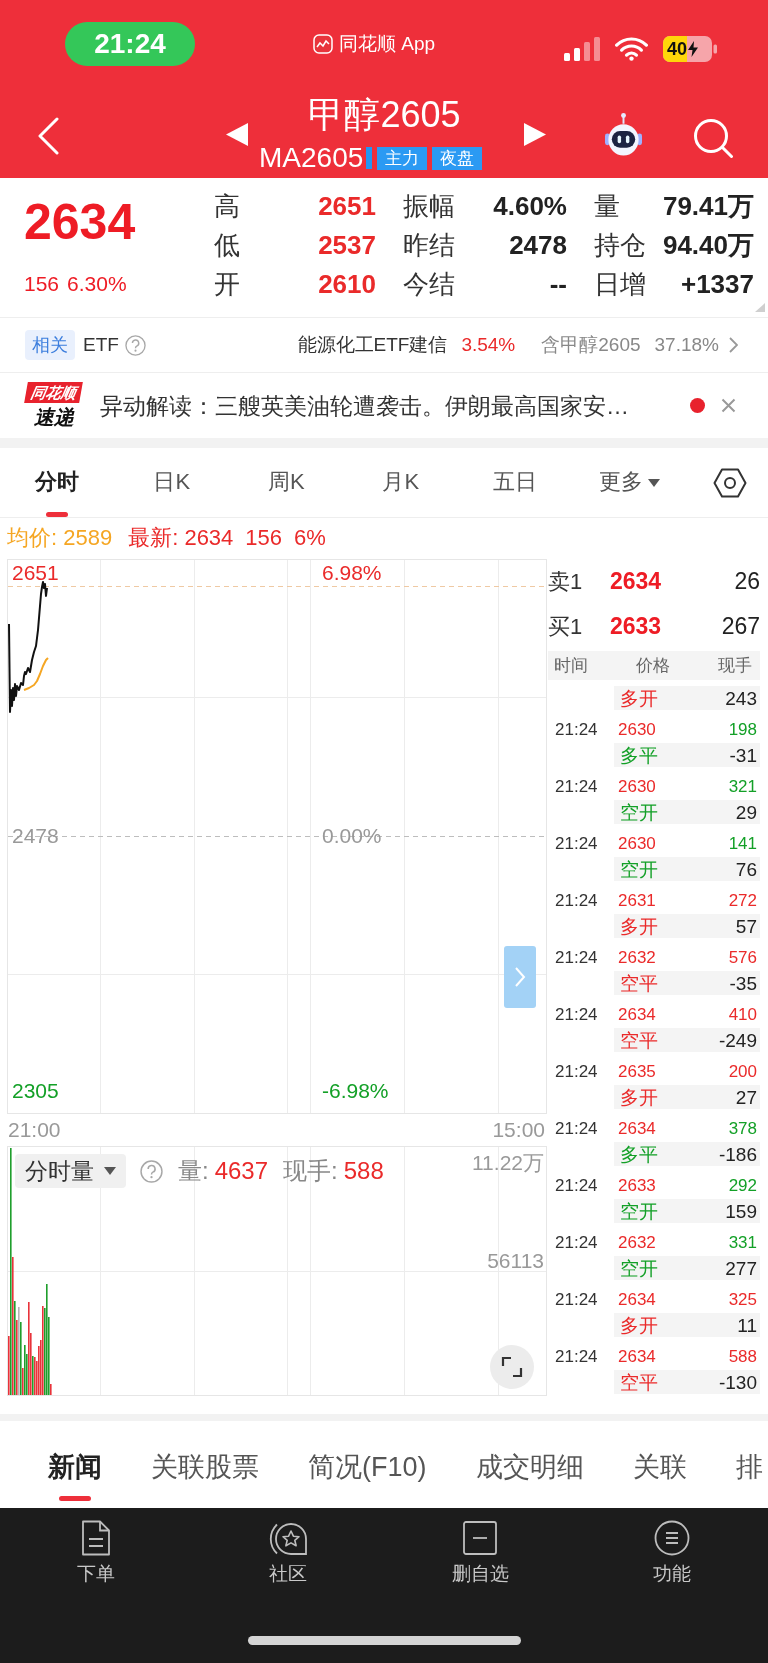 This screenshot has width=768, height=1663. What do you see at coordinates (488, 345) in the screenshot?
I see `fund-change: 3.54%` at bounding box center [488, 345].